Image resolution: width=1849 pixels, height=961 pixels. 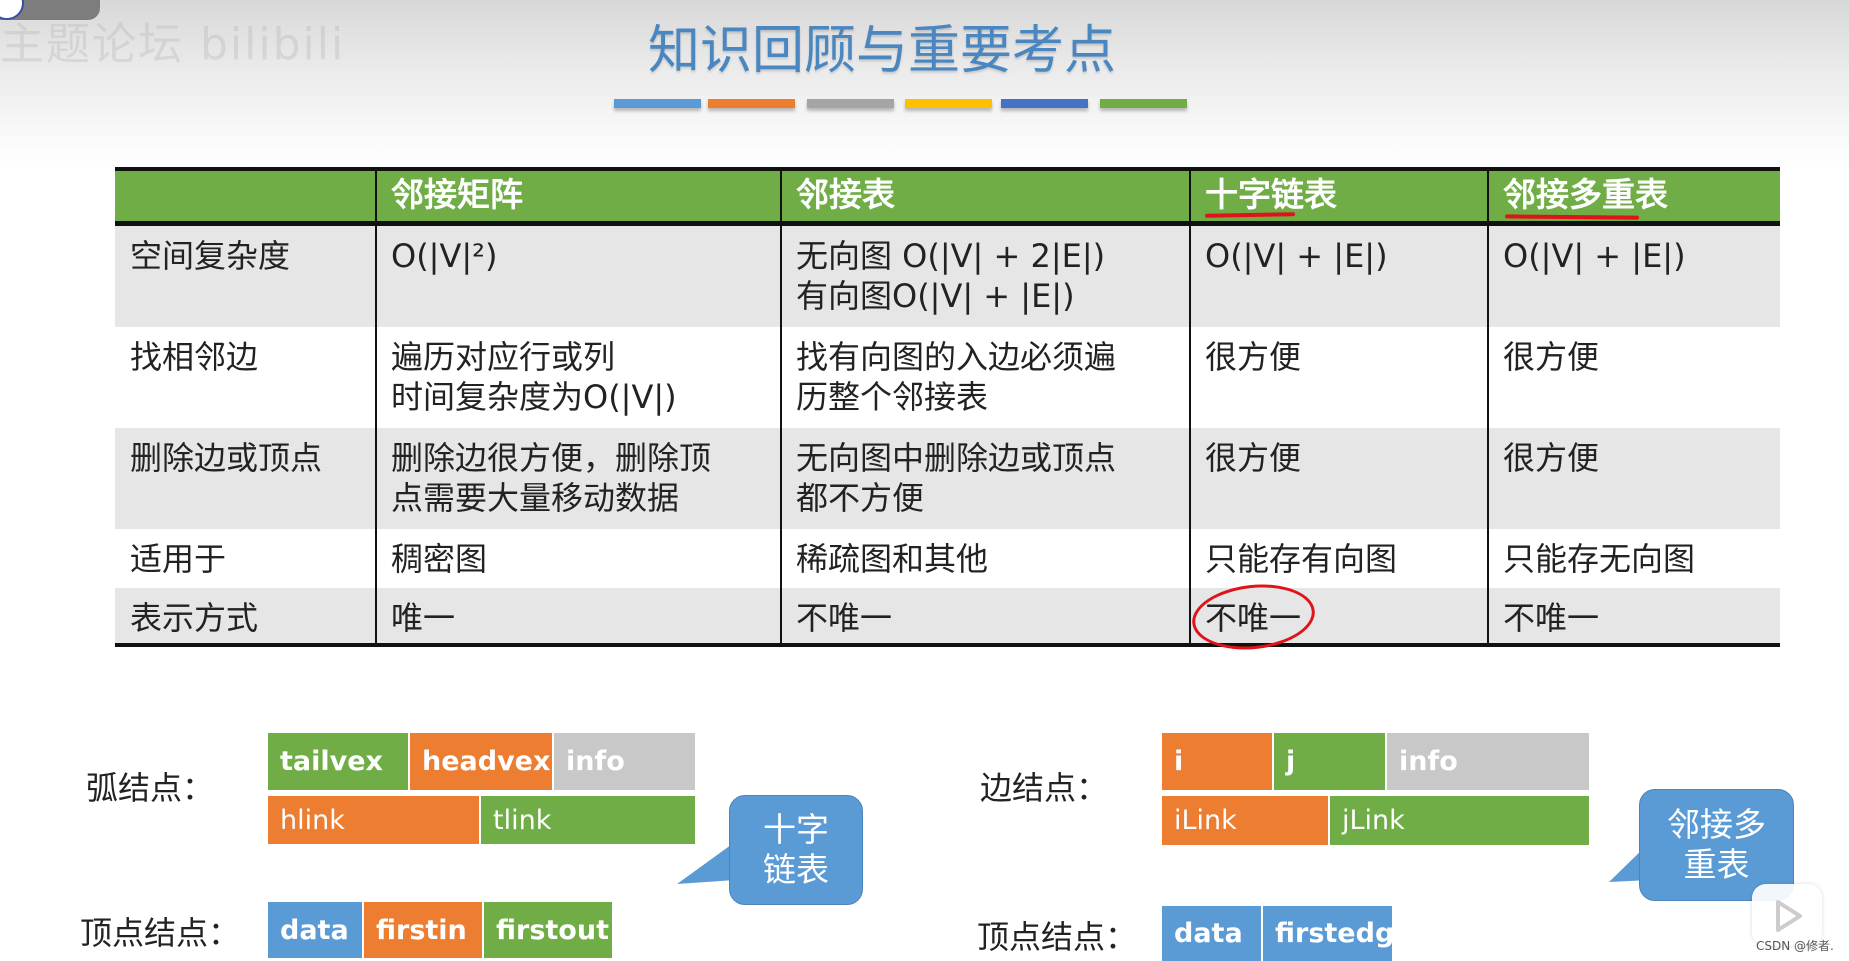 I want to click on row-label: 删除边或顶点, so click(x=226, y=458).